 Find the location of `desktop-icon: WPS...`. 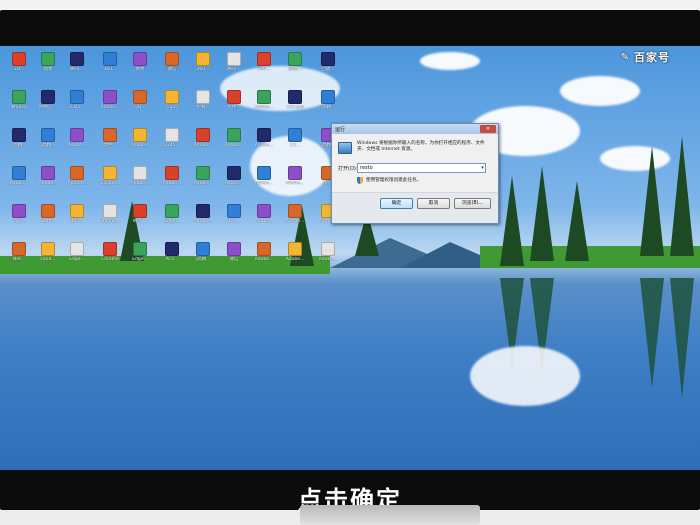

desktop-icon: WPS... is located at coordinates (140, 214).